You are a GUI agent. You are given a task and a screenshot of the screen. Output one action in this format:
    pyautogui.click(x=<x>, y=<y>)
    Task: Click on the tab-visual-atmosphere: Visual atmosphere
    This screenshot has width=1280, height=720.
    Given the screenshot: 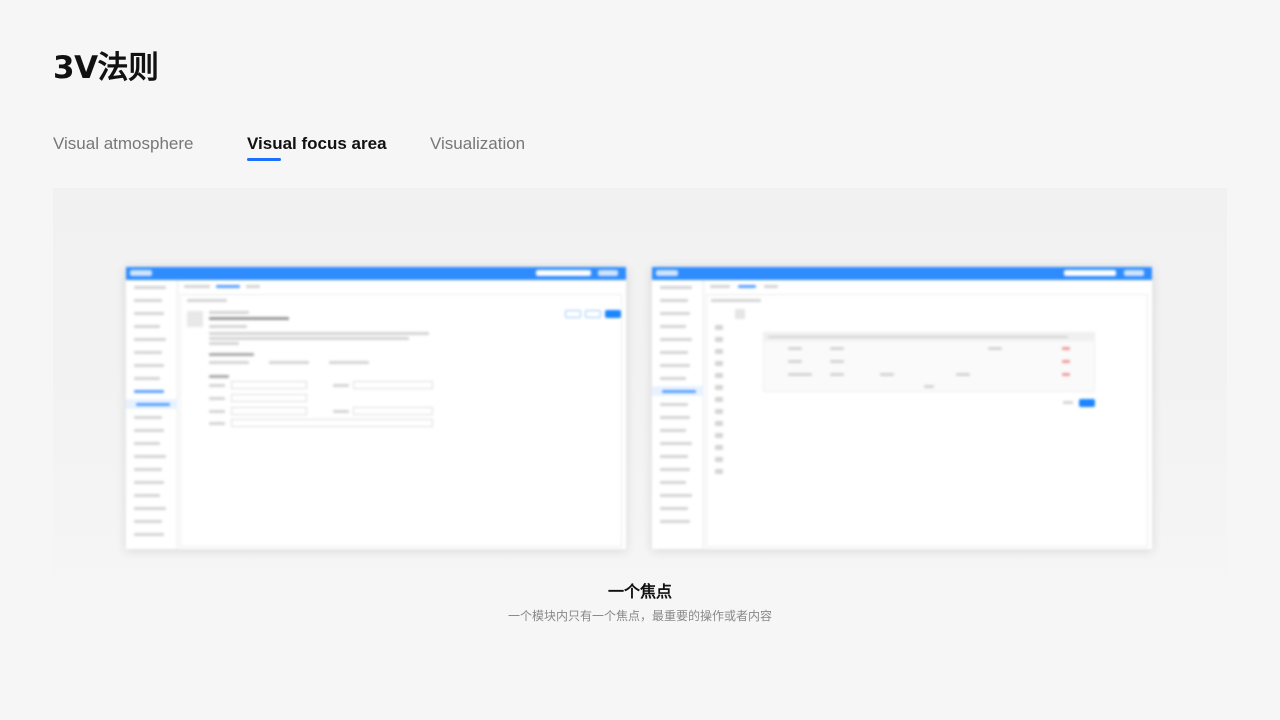 What is the action you would take?
    pyautogui.click(x=123, y=144)
    